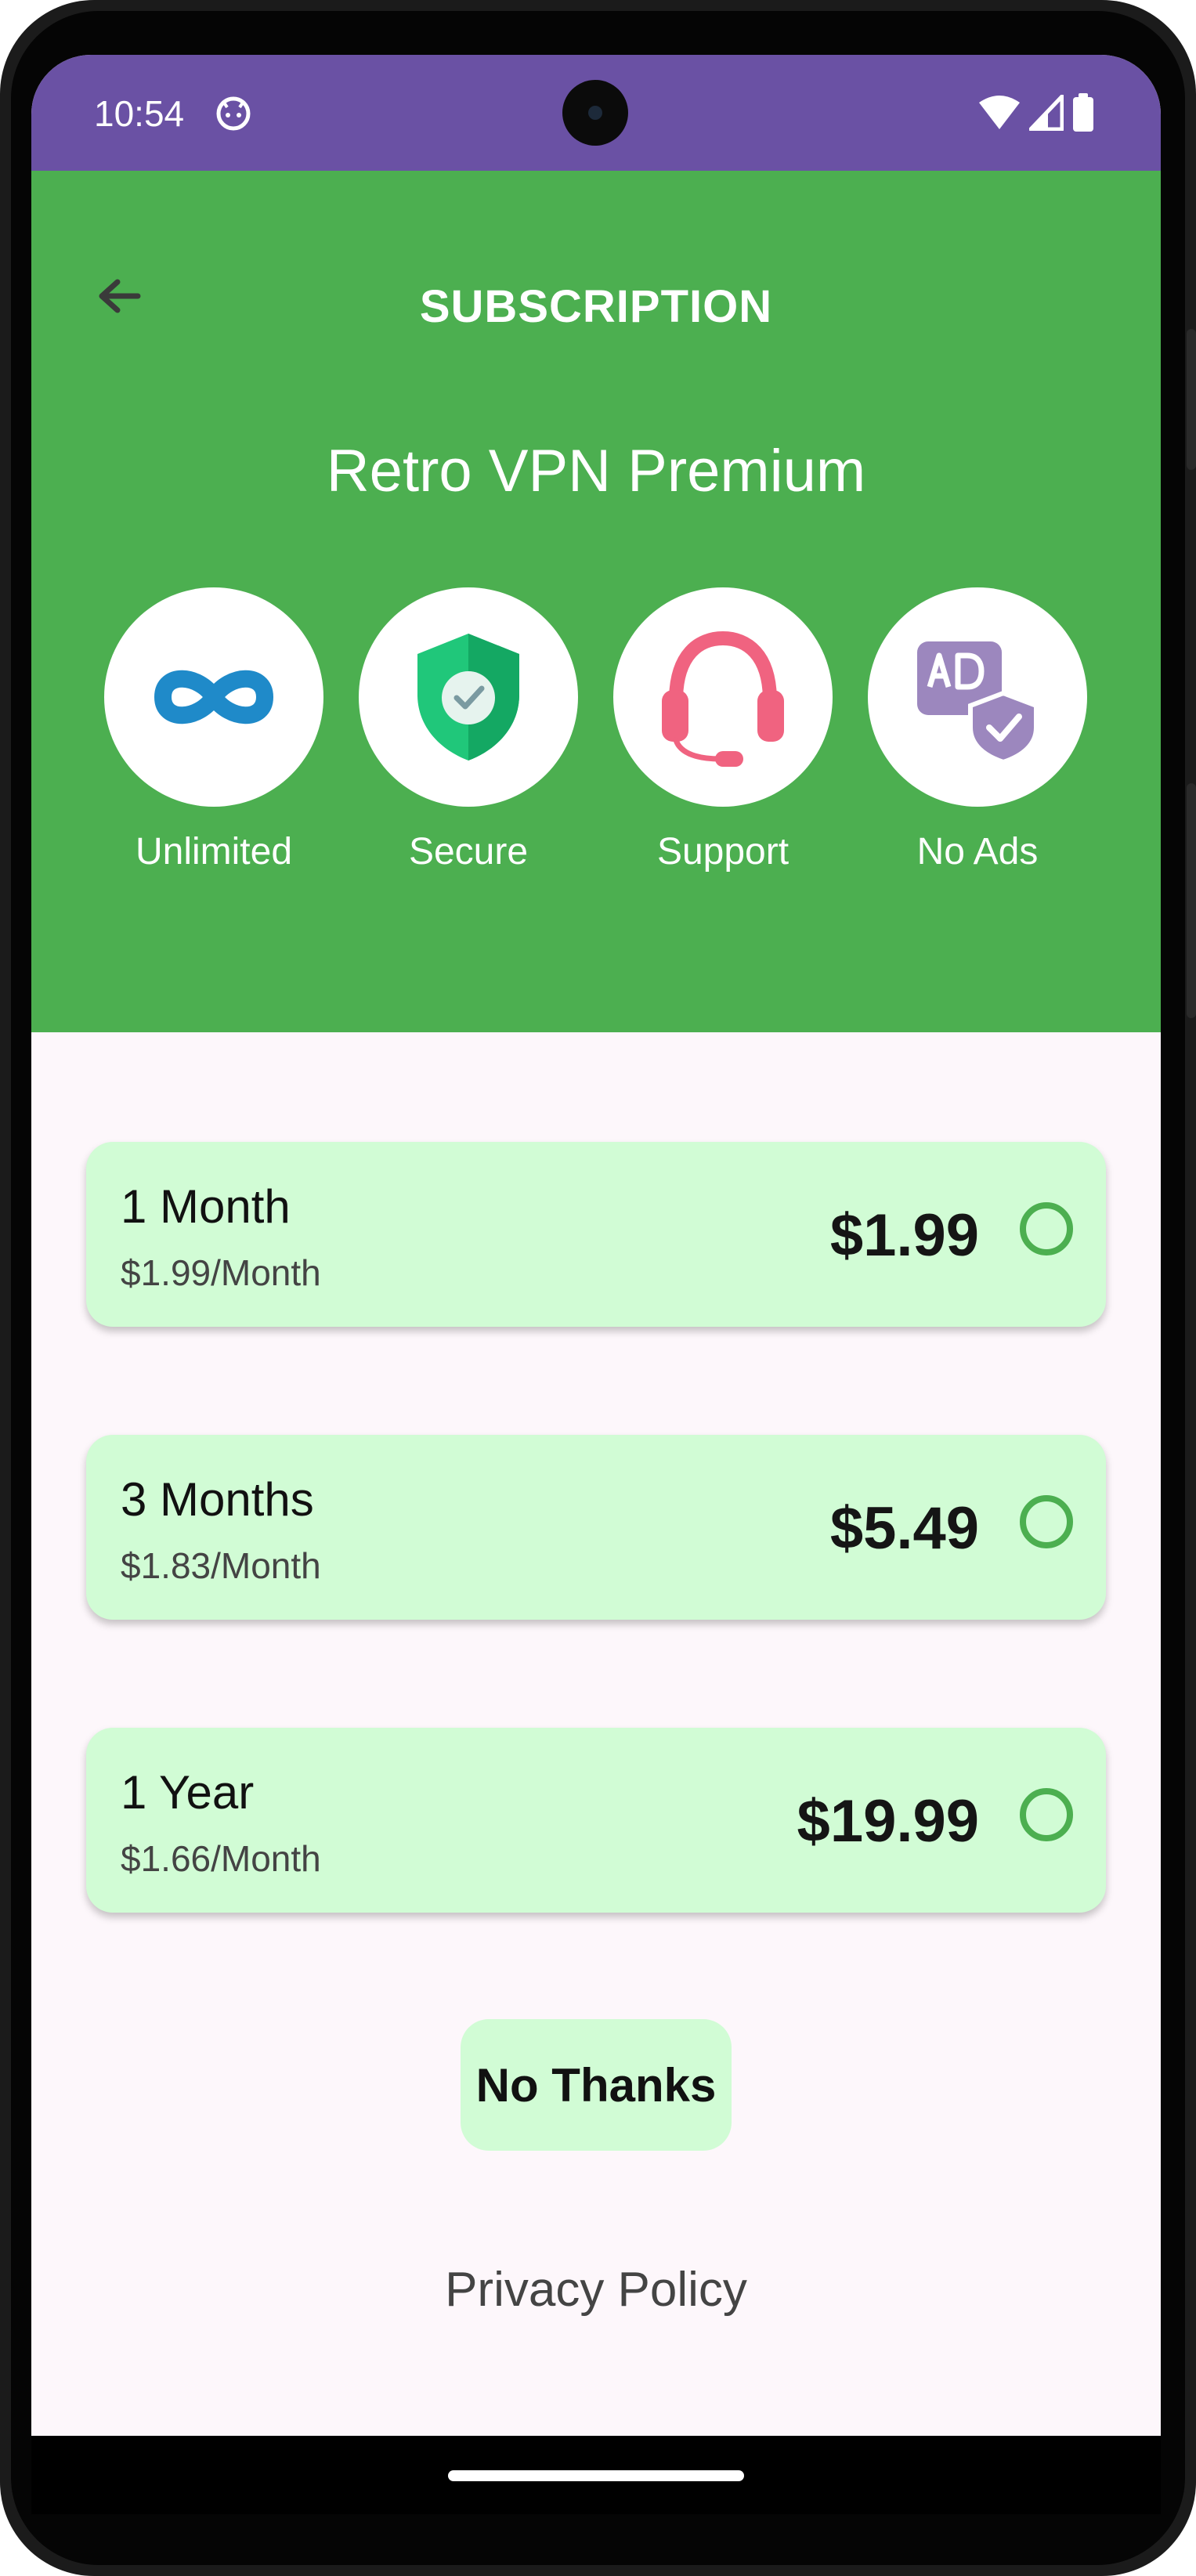 The height and width of the screenshot is (2576, 1196). I want to click on plan-card-1-month: 1 Month $1.99/Month $1.99, so click(596, 1234).